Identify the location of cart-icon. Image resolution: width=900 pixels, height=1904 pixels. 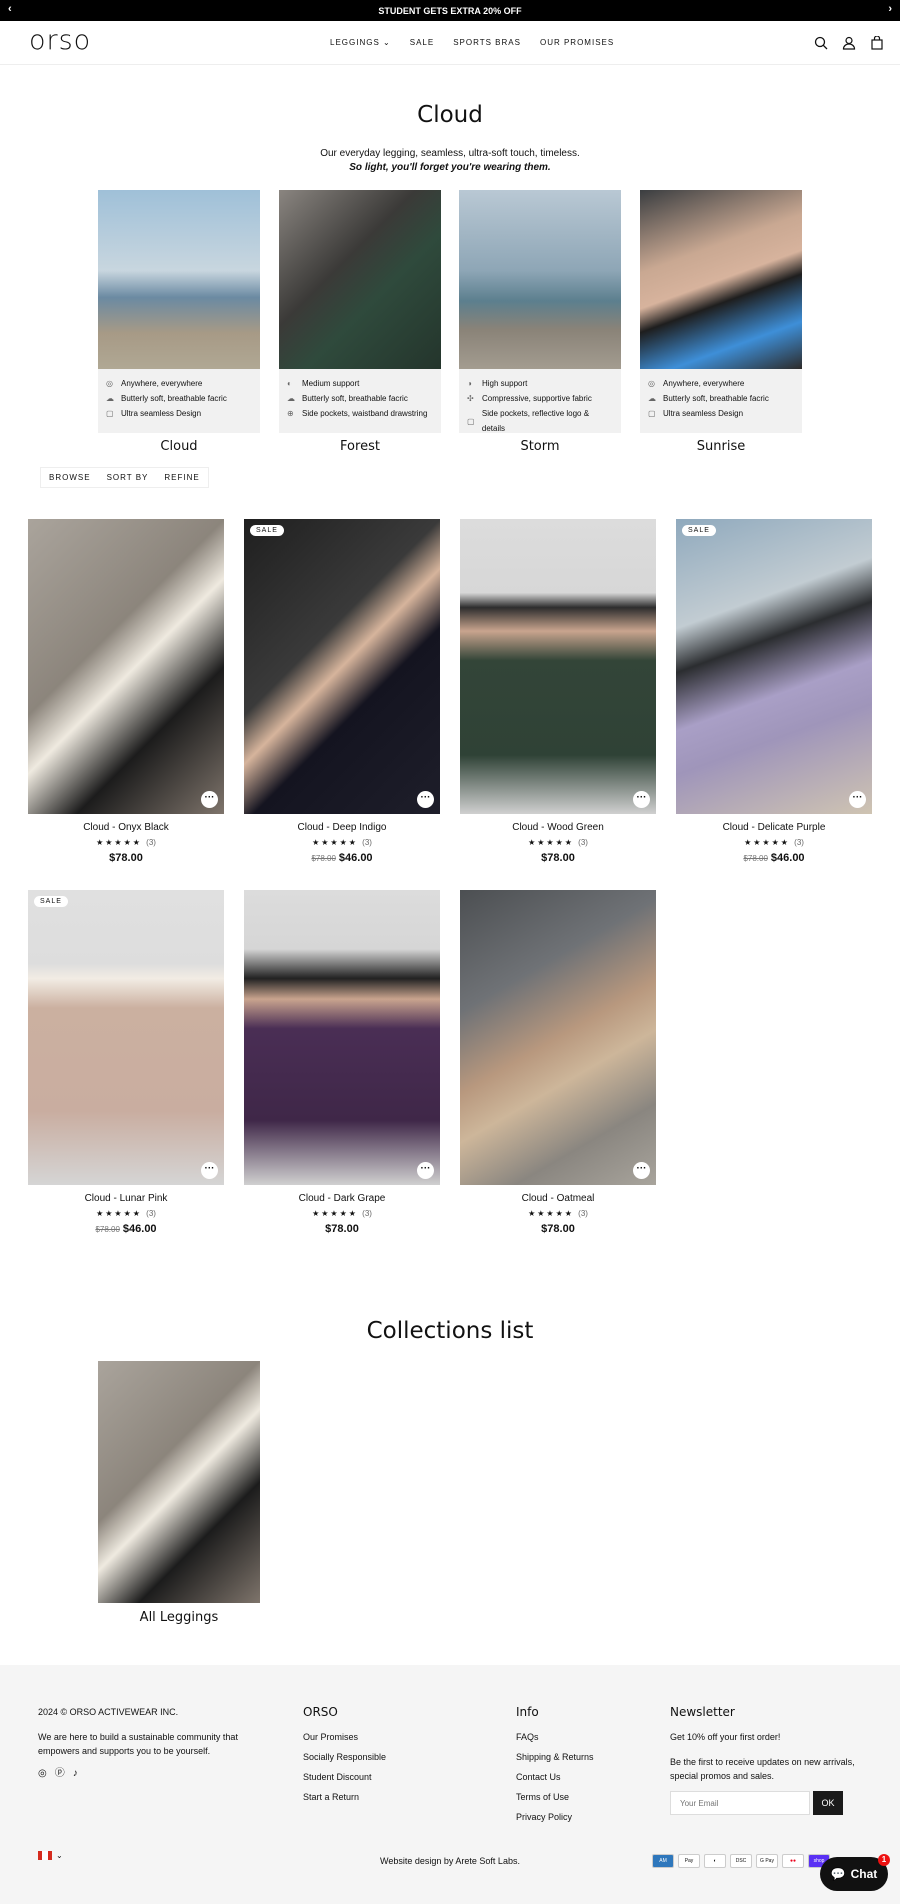
(877, 43).